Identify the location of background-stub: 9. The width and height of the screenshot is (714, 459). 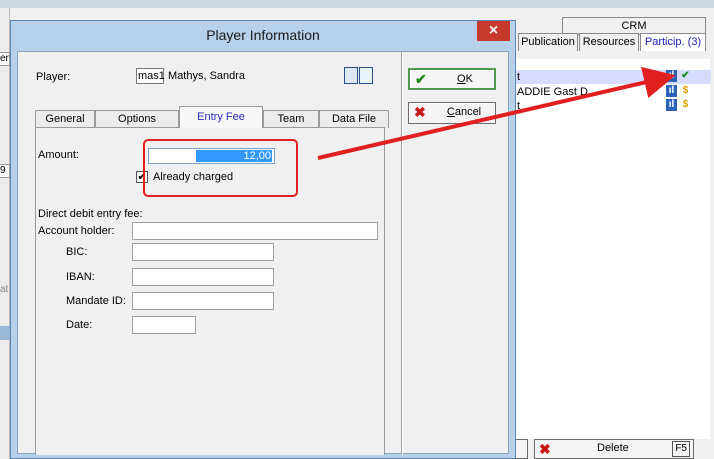
(5, 171).